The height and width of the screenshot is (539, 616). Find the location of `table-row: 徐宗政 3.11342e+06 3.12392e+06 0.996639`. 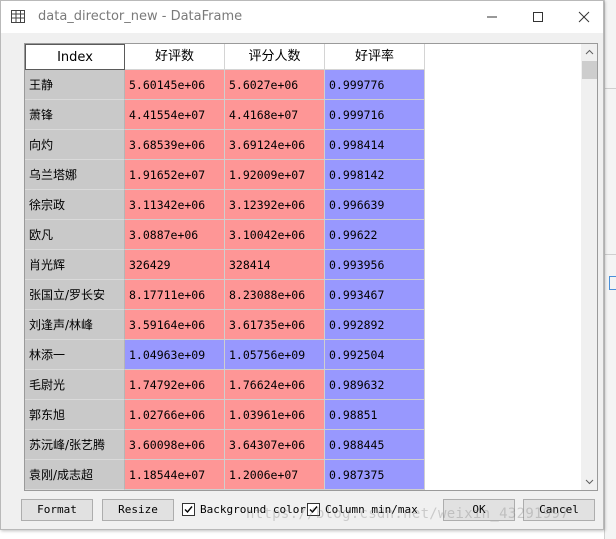

table-row: 徐宗政 3.11342e+06 3.12392e+06 0.996639 is located at coordinates (225, 205).